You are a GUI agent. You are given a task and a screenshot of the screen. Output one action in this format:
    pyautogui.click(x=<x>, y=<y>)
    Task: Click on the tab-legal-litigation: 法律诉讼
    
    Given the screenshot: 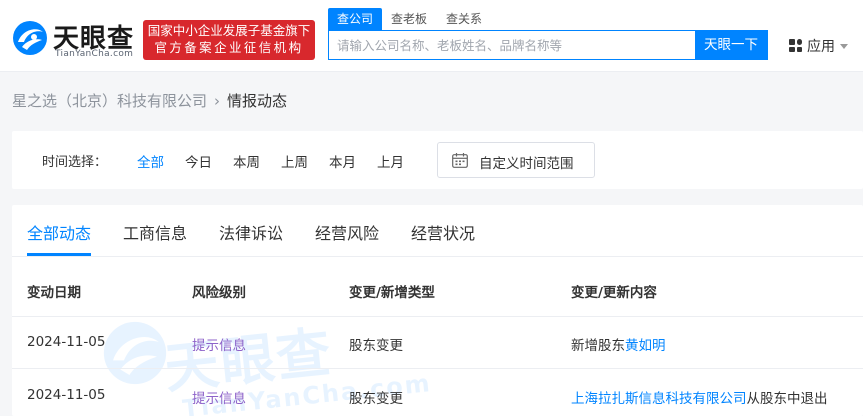 What is the action you would take?
    pyautogui.click(x=251, y=232)
    